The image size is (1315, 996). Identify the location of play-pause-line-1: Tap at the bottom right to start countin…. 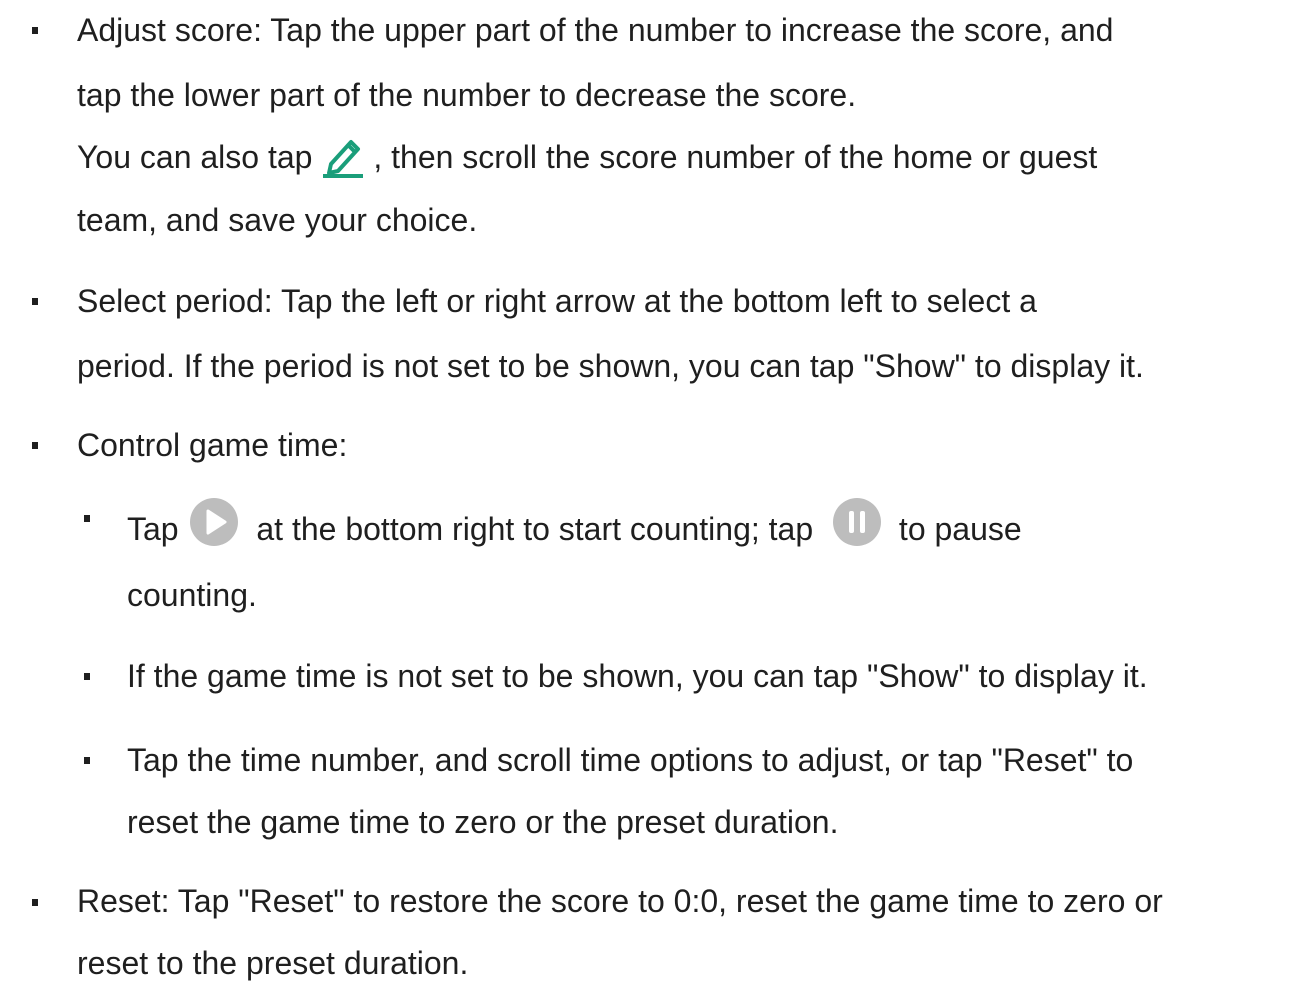
(574, 529).